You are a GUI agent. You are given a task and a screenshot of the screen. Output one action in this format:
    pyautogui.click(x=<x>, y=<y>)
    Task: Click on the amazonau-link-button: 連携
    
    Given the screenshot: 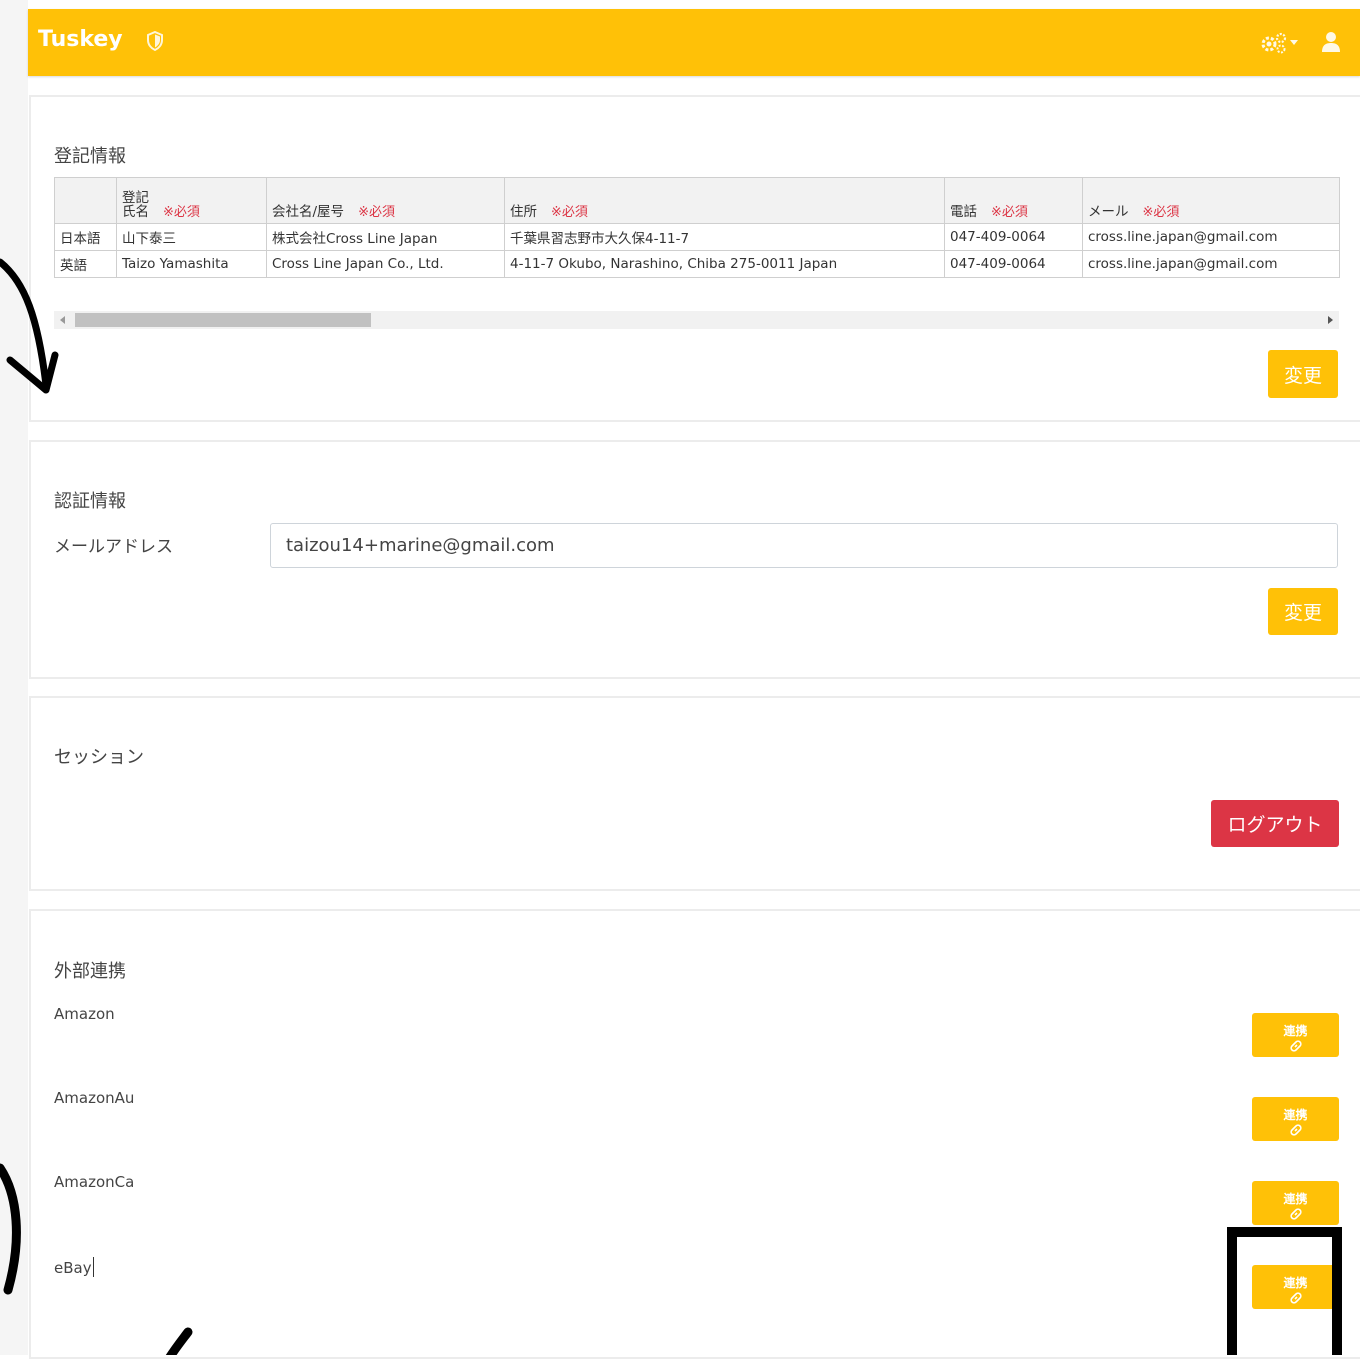 What is the action you would take?
    pyautogui.click(x=1295, y=1119)
    